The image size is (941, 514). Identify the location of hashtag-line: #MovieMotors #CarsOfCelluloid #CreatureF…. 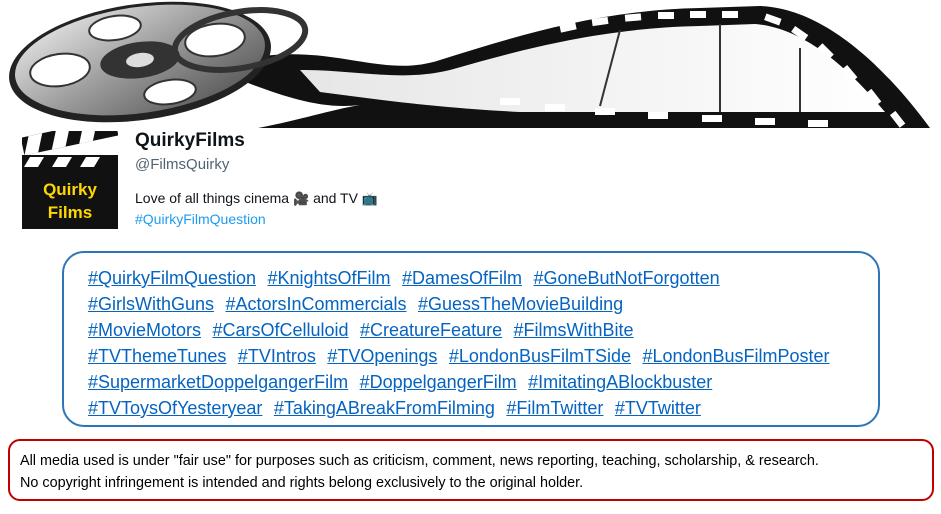
(483, 330).